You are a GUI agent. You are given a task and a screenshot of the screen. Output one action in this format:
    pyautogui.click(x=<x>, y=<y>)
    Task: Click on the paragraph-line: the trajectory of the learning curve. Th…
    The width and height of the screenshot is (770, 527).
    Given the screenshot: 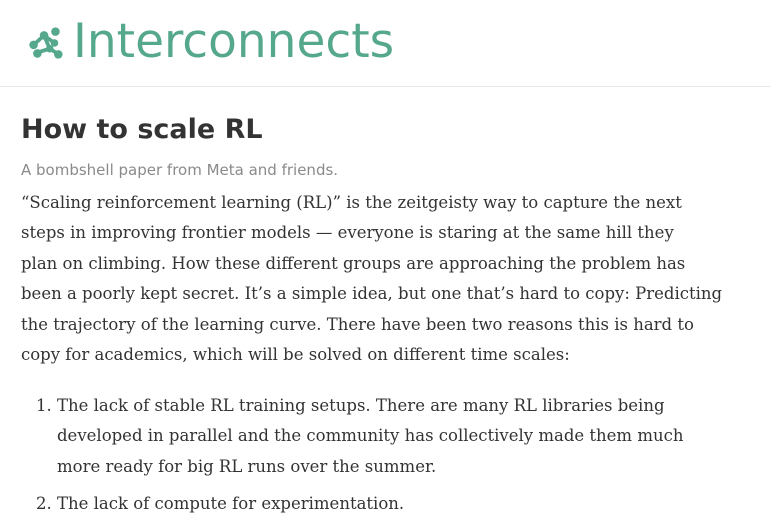 What is the action you would take?
    pyautogui.click(x=357, y=324)
    